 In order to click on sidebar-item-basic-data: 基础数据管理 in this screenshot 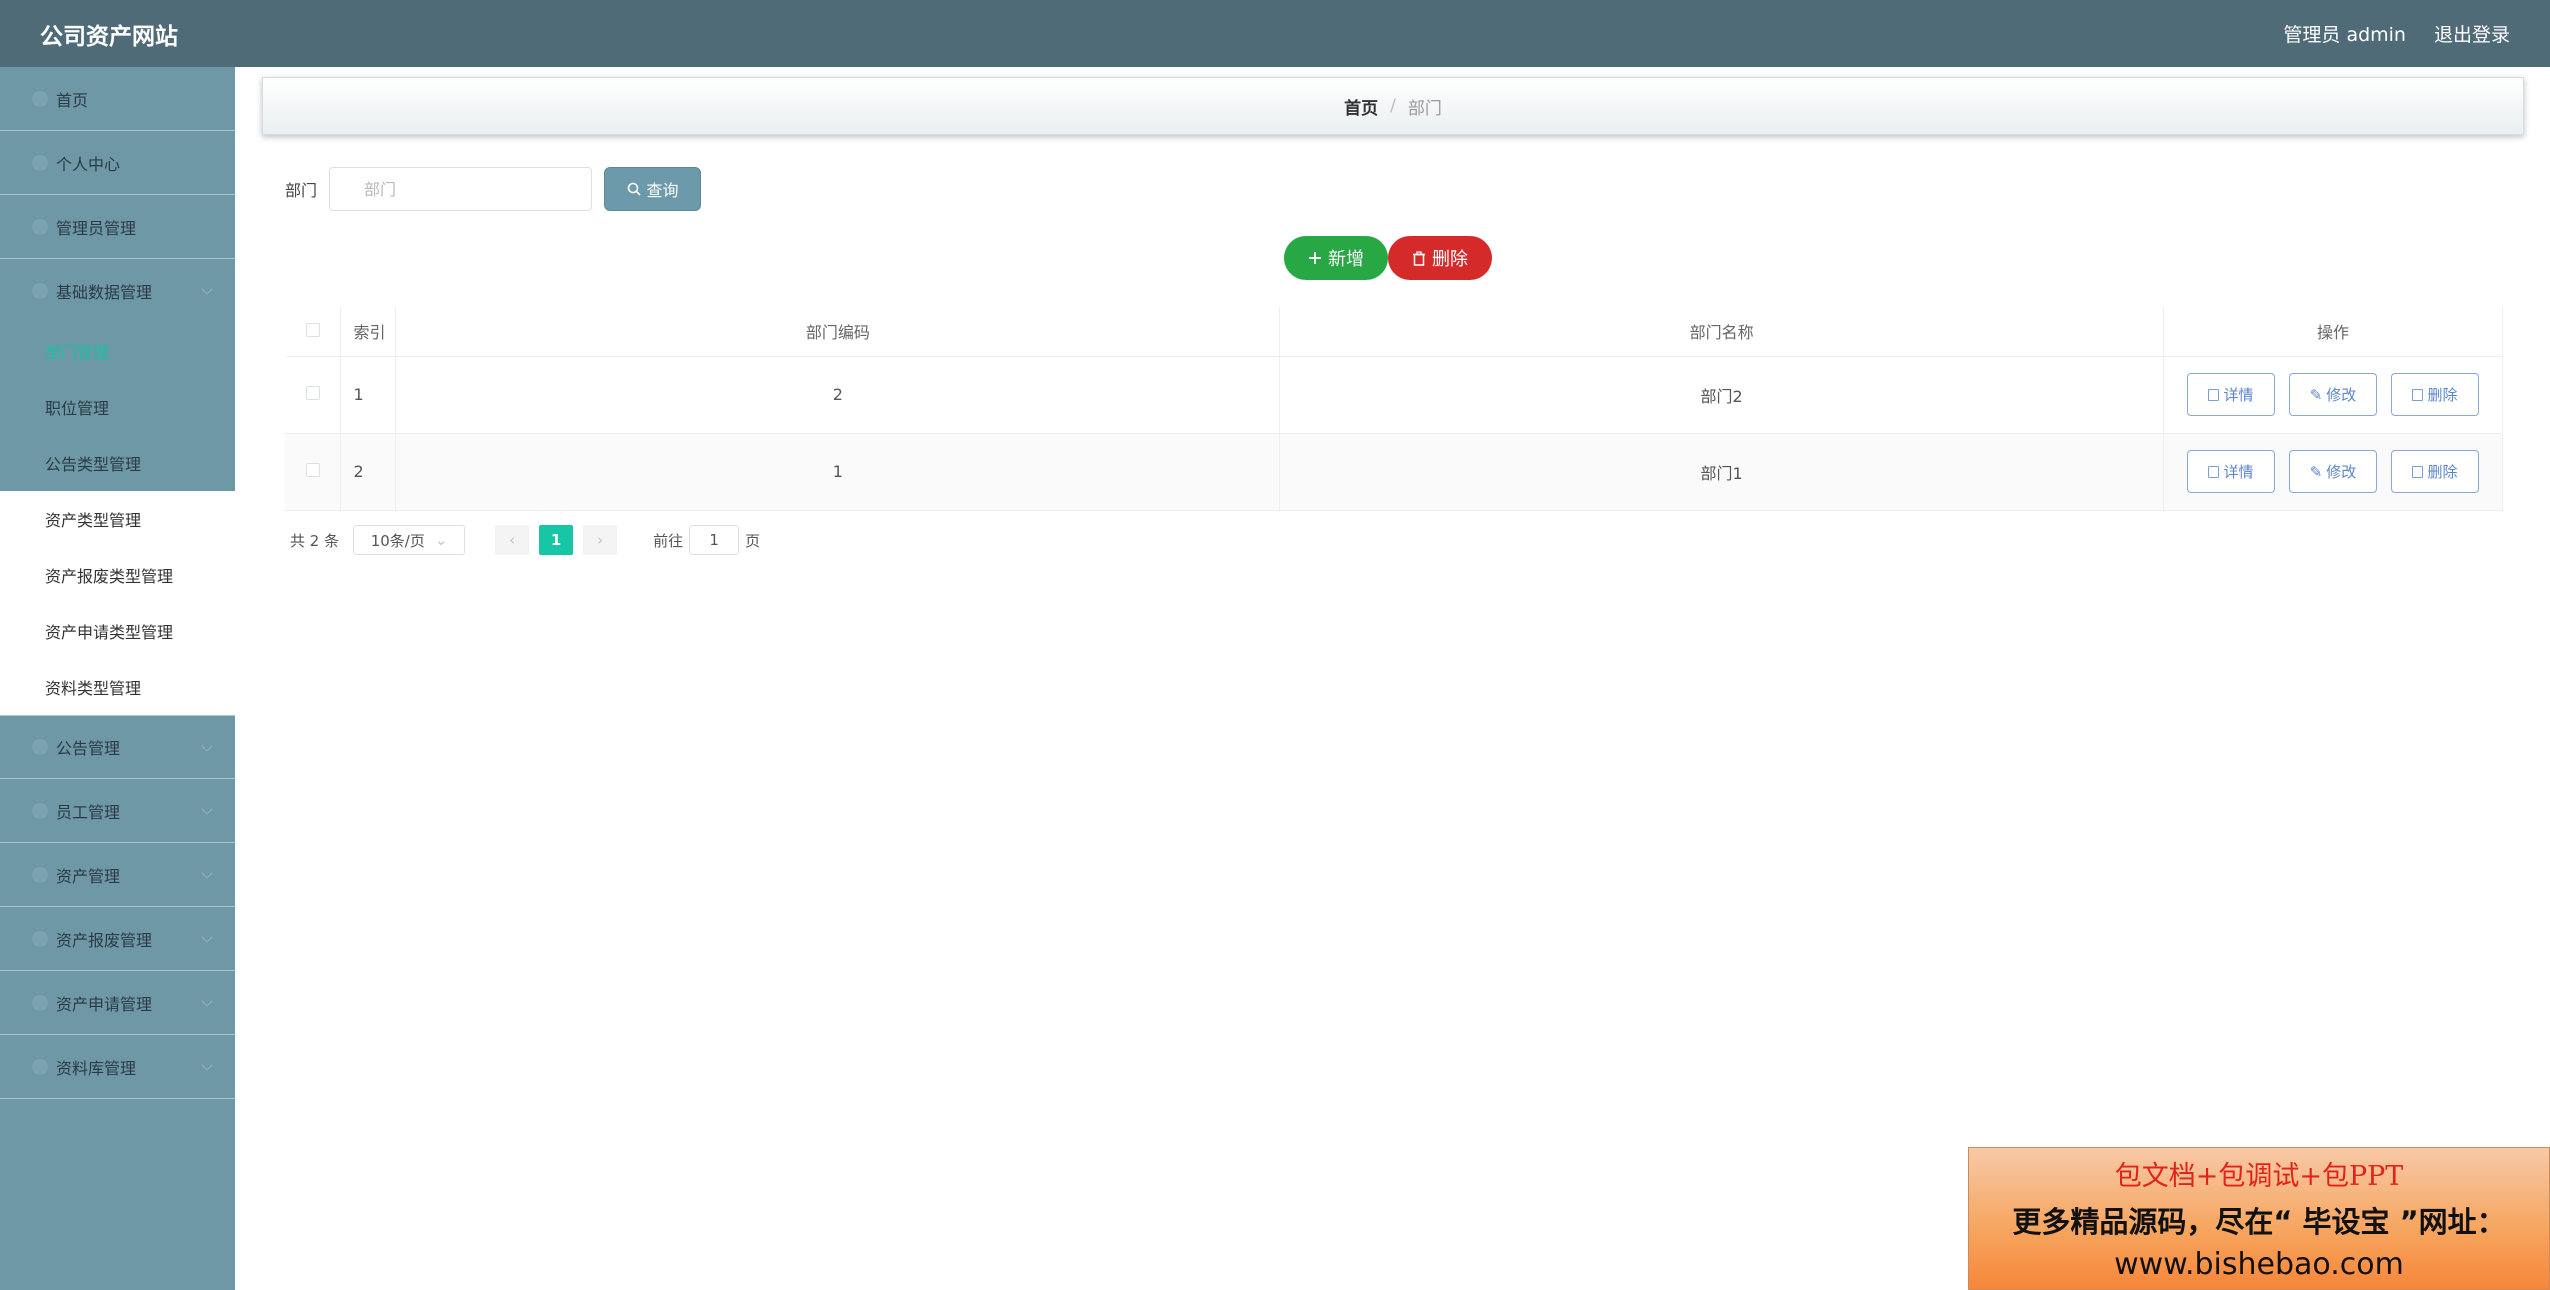, I will do `click(117, 291)`.